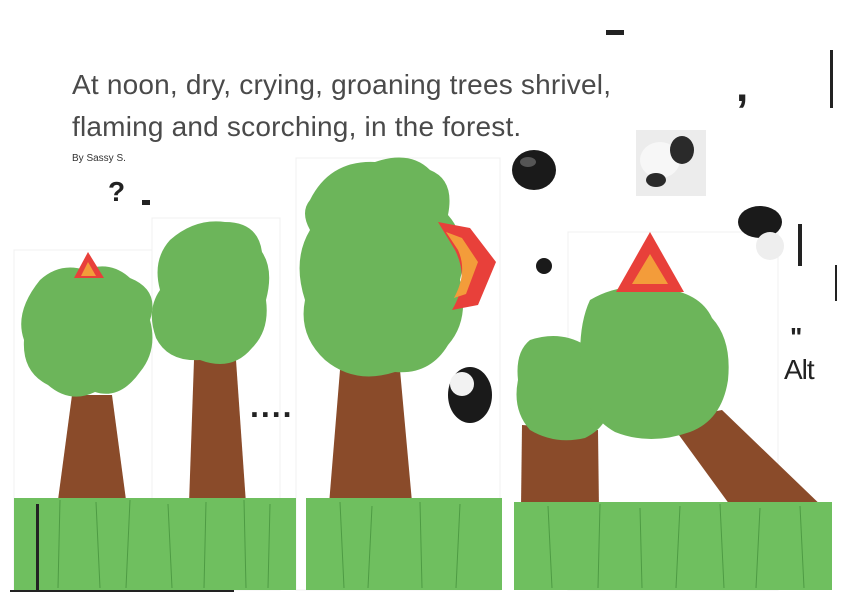 This screenshot has width=842, height=596. Describe the element at coordinates (117, 191) in the screenshot. I see `stray-question: ?` at that location.